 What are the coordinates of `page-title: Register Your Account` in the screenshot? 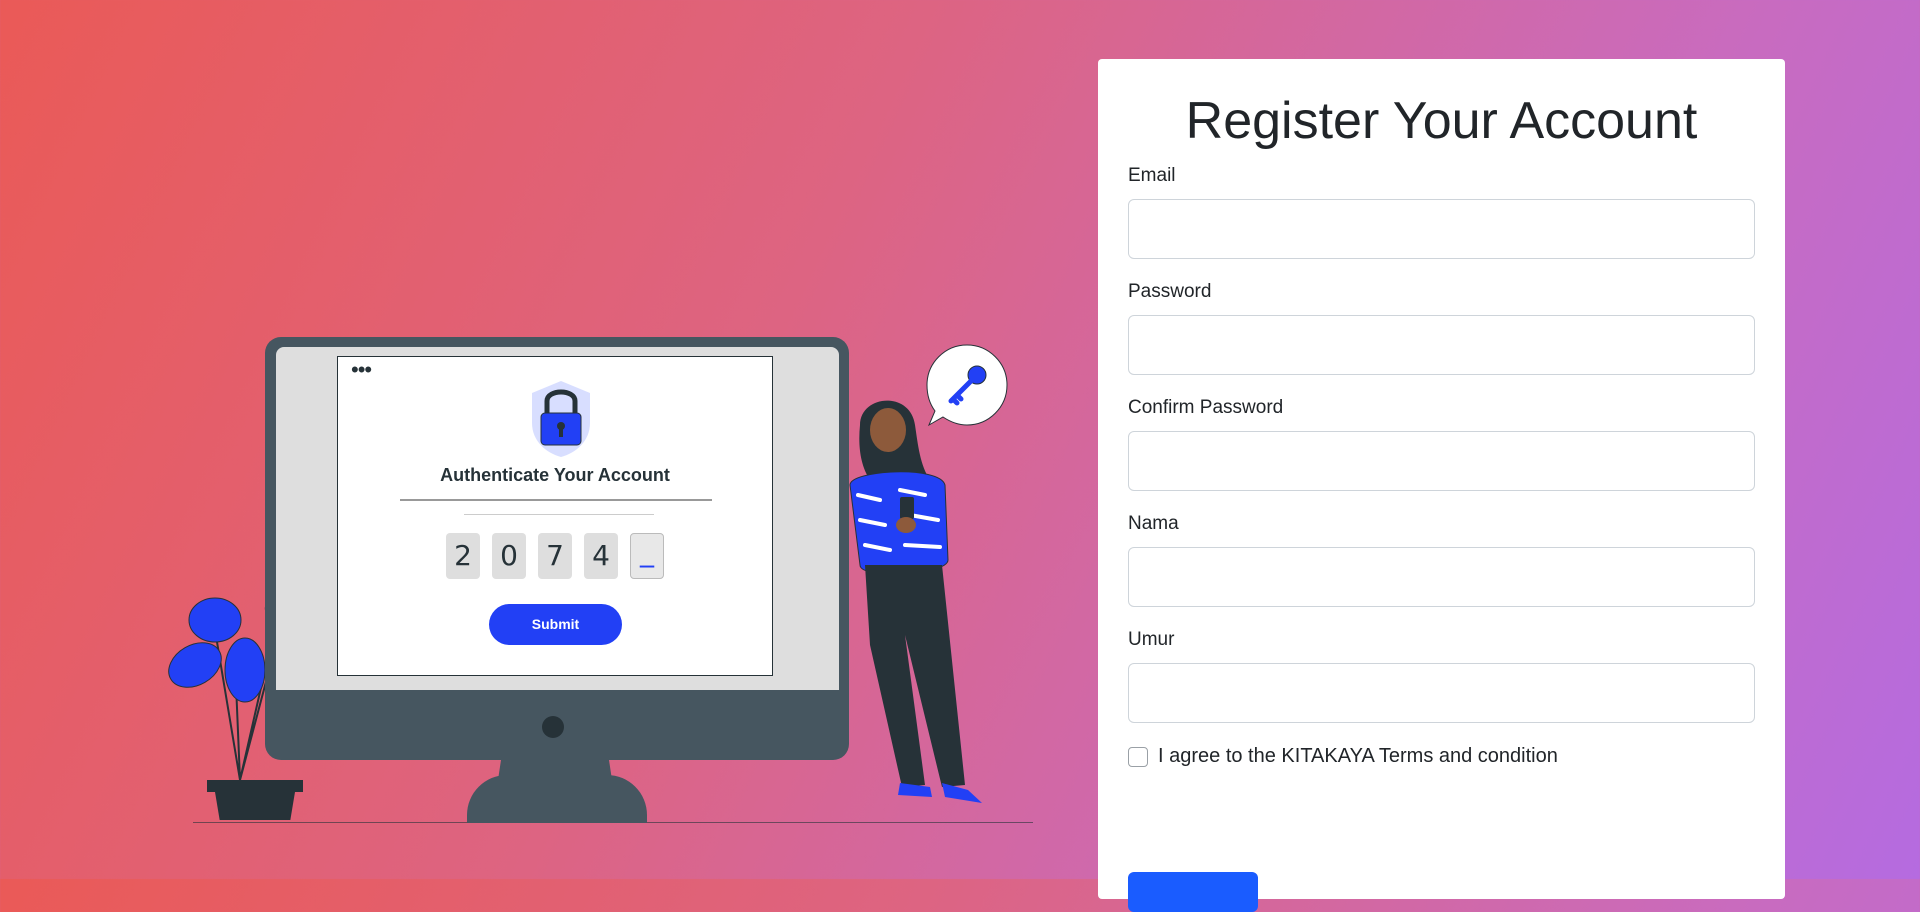 It's located at (1441, 121).